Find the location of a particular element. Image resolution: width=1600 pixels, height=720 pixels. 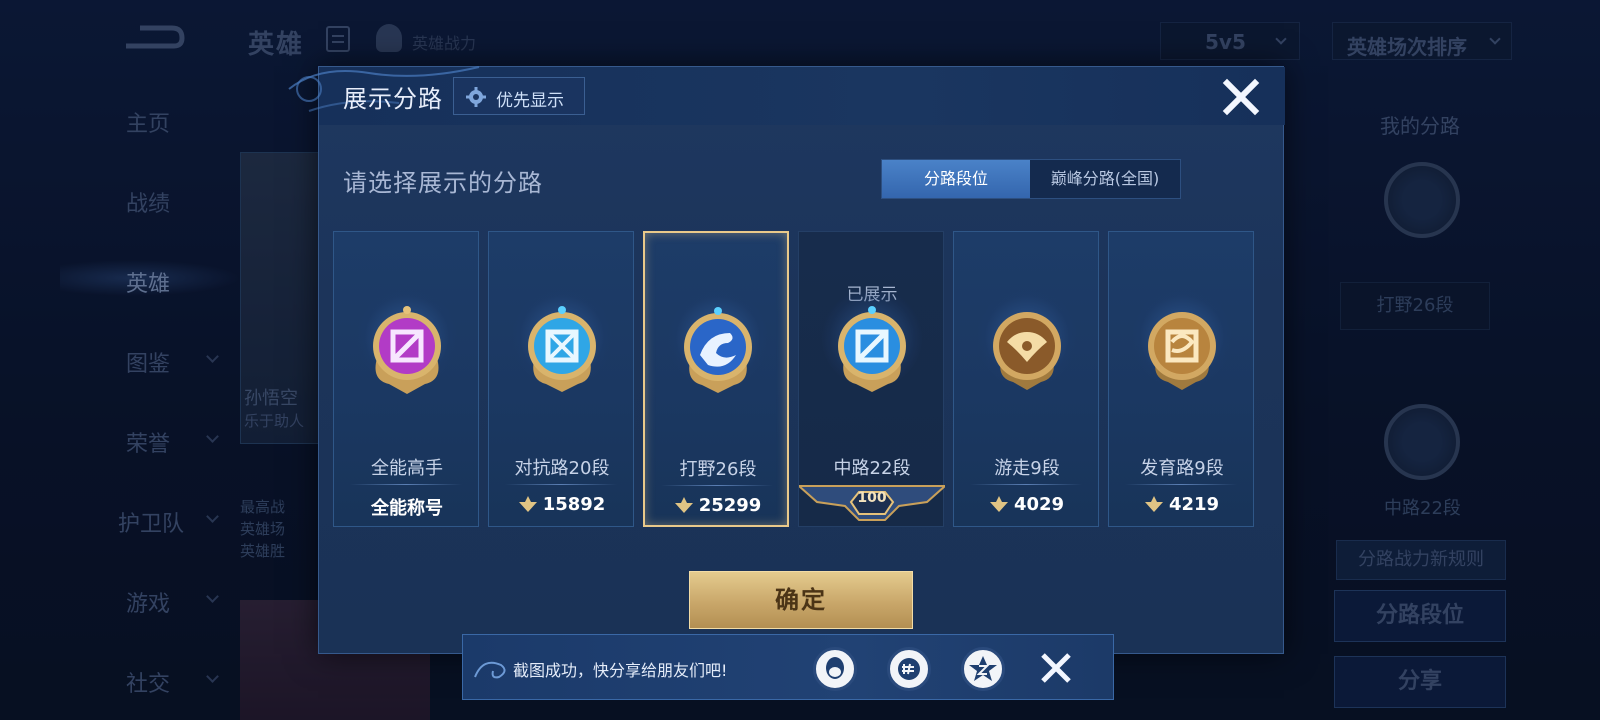

lane-card-name: 打野26段 is located at coordinates (718, 469).